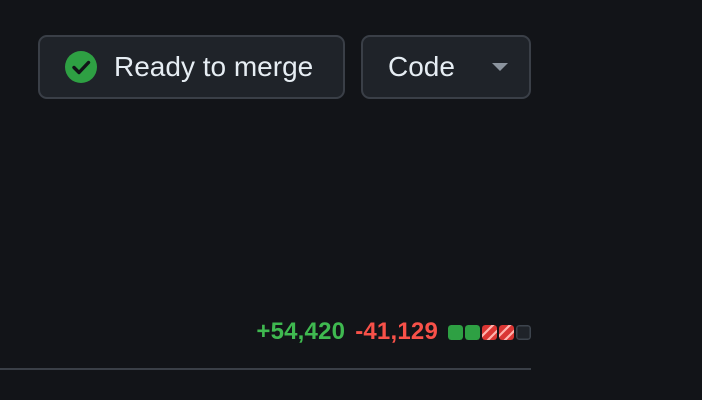 Image resolution: width=702 pixels, height=400 pixels. What do you see at coordinates (499, 67) in the screenshot?
I see `caret-down-icon` at bounding box center [499, 67].